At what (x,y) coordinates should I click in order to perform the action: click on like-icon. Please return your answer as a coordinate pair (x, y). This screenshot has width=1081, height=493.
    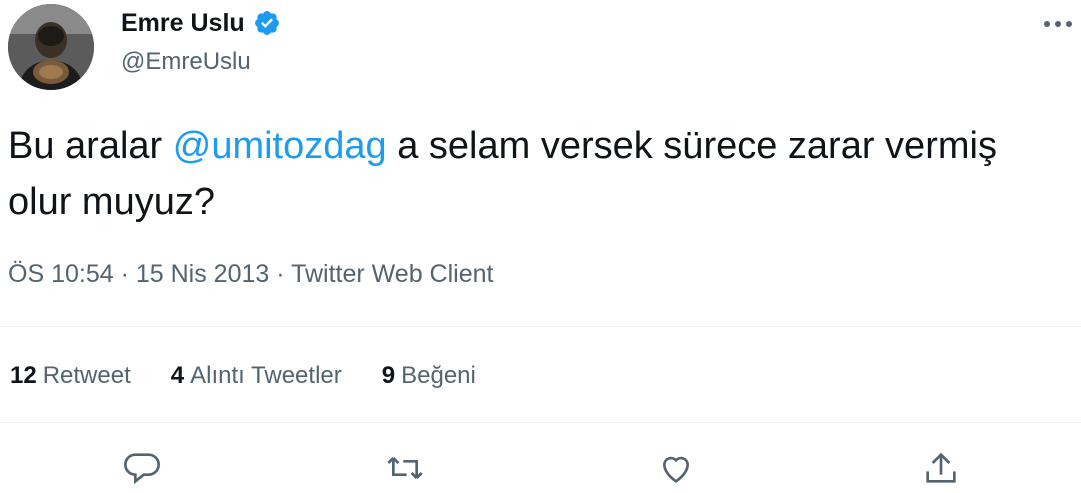
    Looking at the image, I should click on (676, 469).